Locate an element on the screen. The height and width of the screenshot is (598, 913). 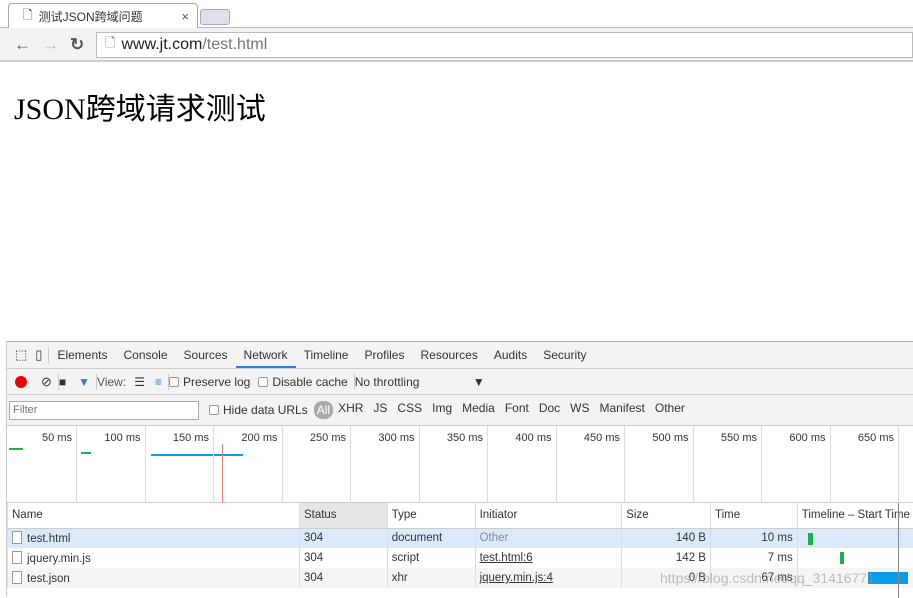
request-name: jquery.min.js is located at coordinates (59, 559).